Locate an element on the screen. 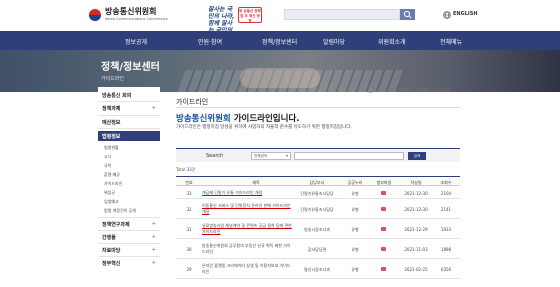 This screenshot has width=560, height=287. gnb-item-policy-center: 정책/정보센터 is located at coordinates (279, 41).